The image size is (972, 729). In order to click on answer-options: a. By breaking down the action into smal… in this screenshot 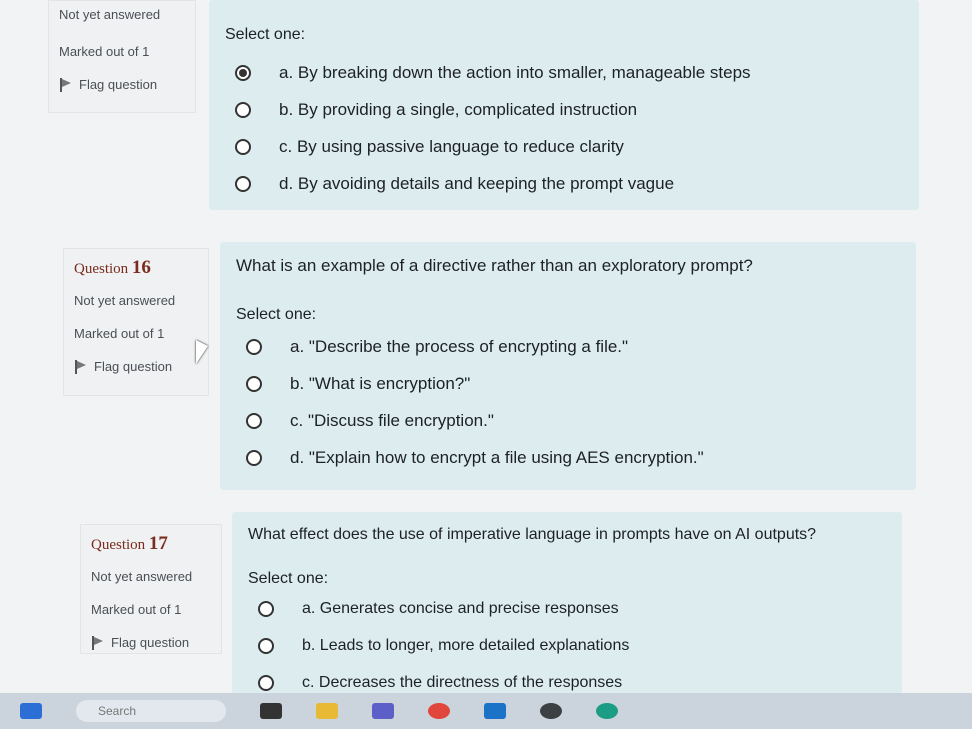, I will do `click(564, 128)`.